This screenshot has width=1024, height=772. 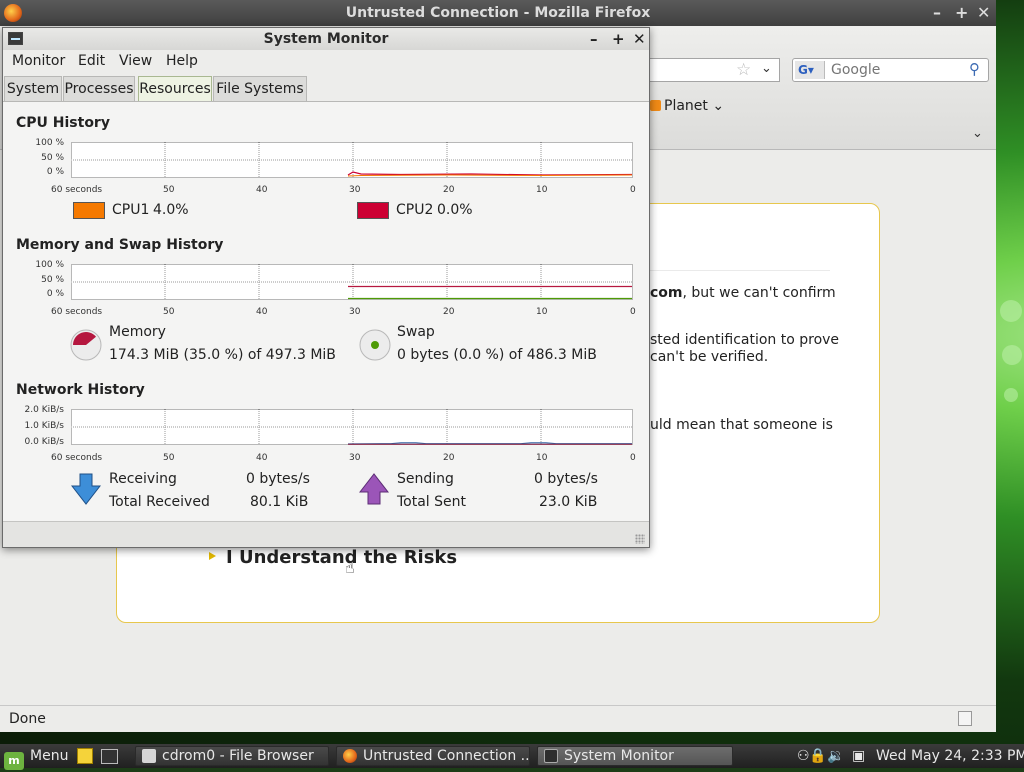 I want to click on error-text-line: can't be verified., so click(x=709, y=357).